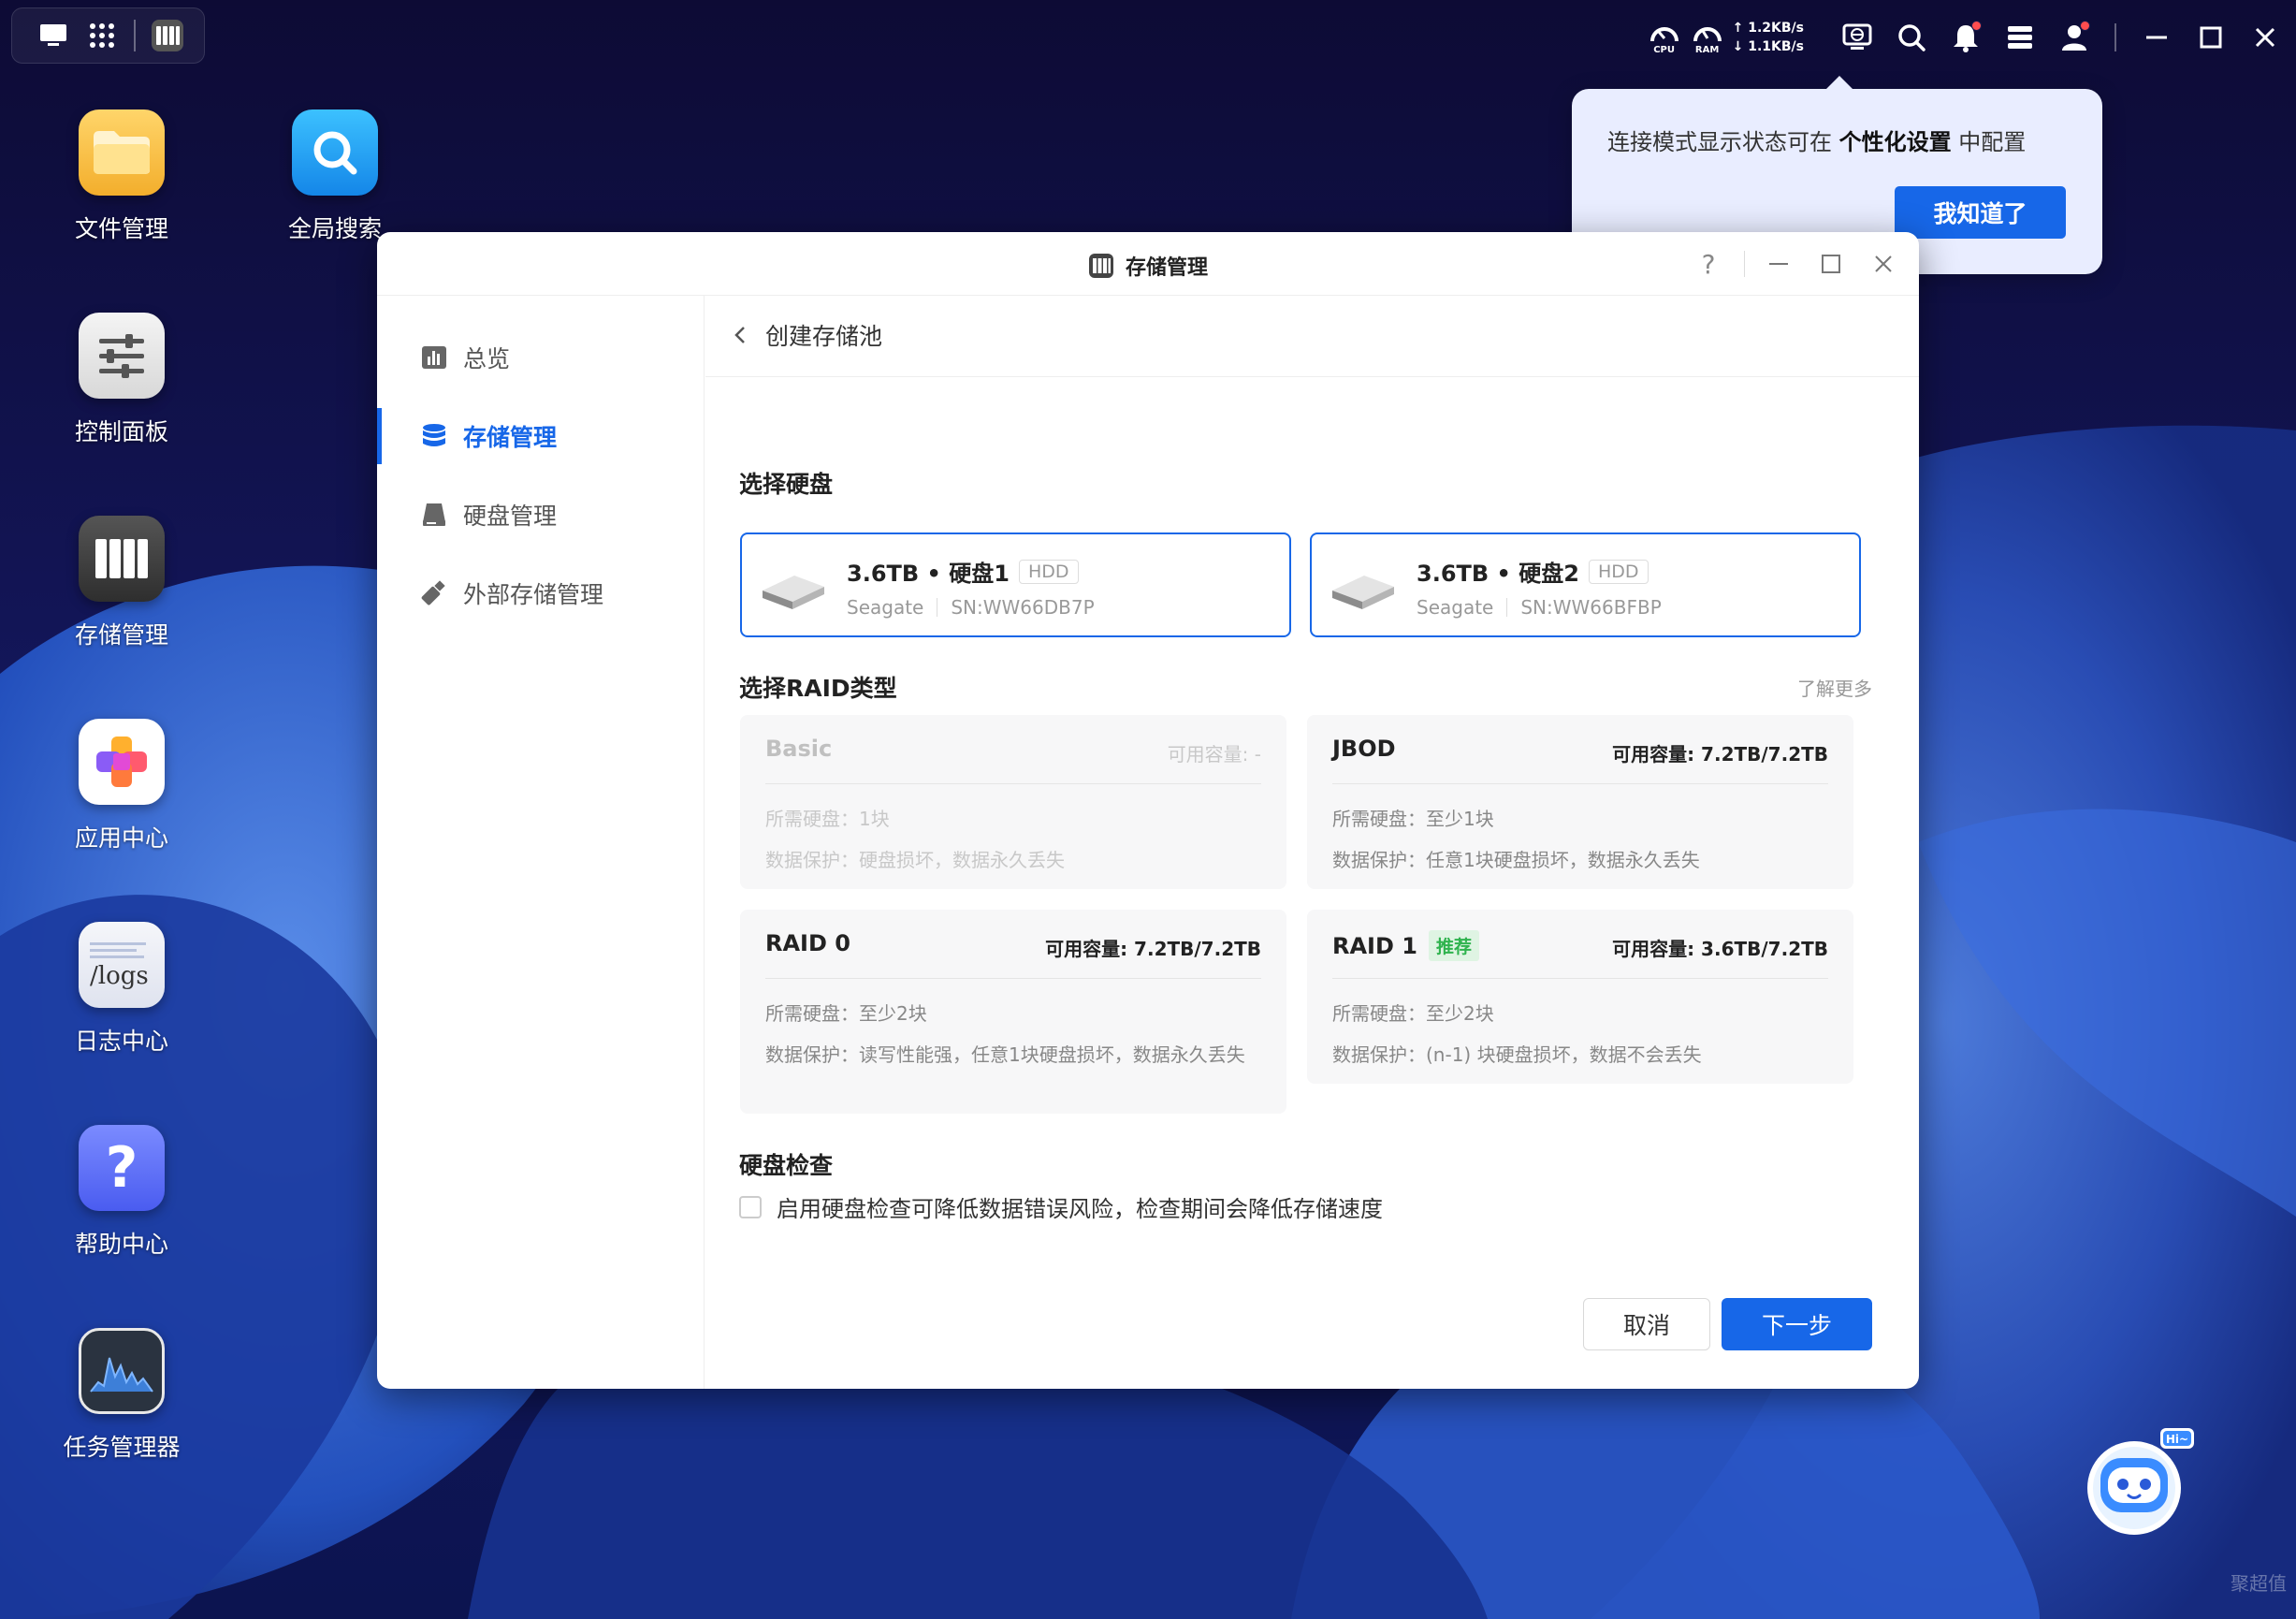  What do you see at coordinates (1517, 1054) in the screenshot?
I see `raid-protection: 数据保护：(n-1) 块硬盘损坏，数据不会丢失` at bounding box center [1517, 1054].